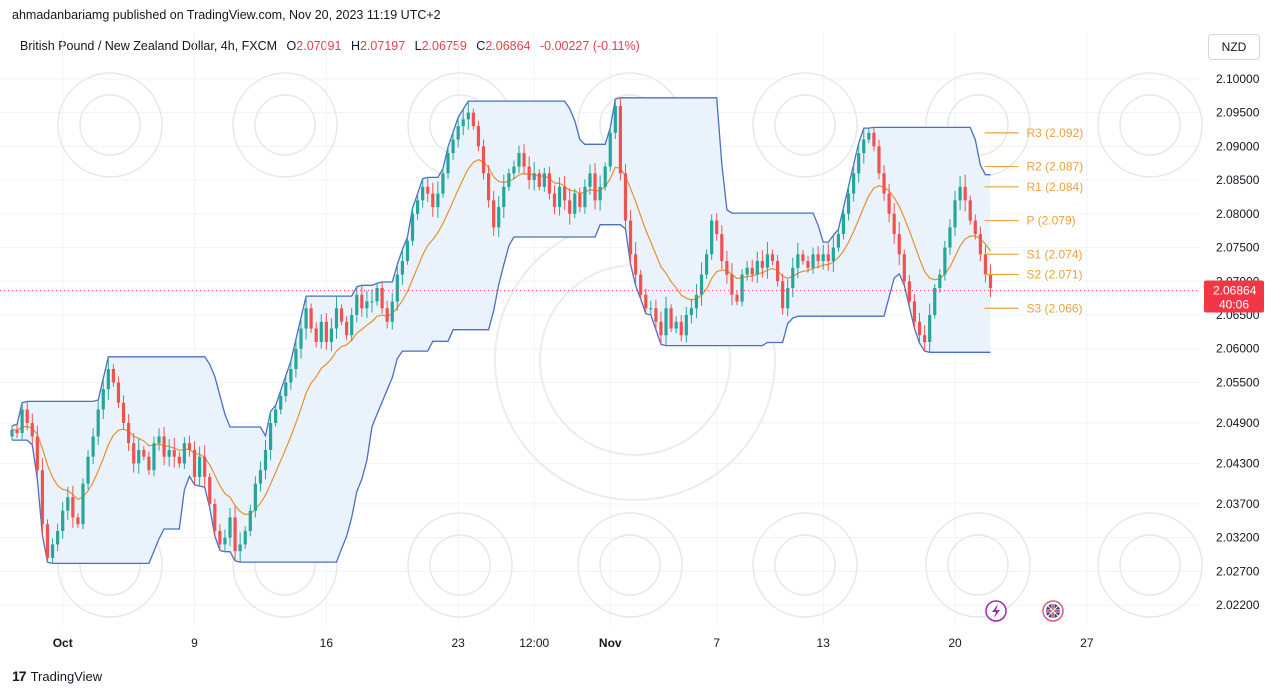 This screenshot has height=695, width=1280. What do you see at coordinates (534, 643) in the screenshot?
I see `time-tick-label: 12:00` at bounding box center [534, 643].